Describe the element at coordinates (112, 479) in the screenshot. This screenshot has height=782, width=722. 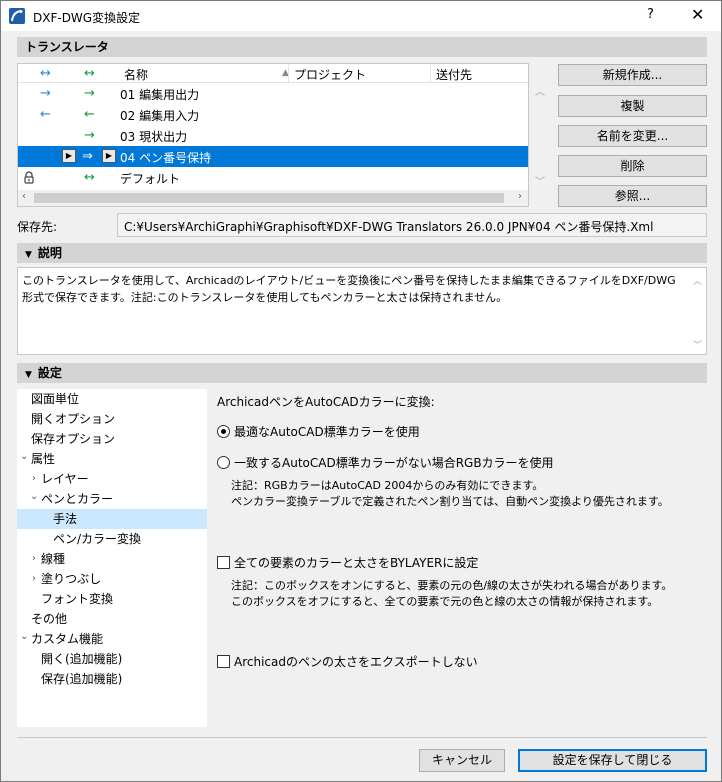
I see `tree-item-layers: › レイヤー` at that location.